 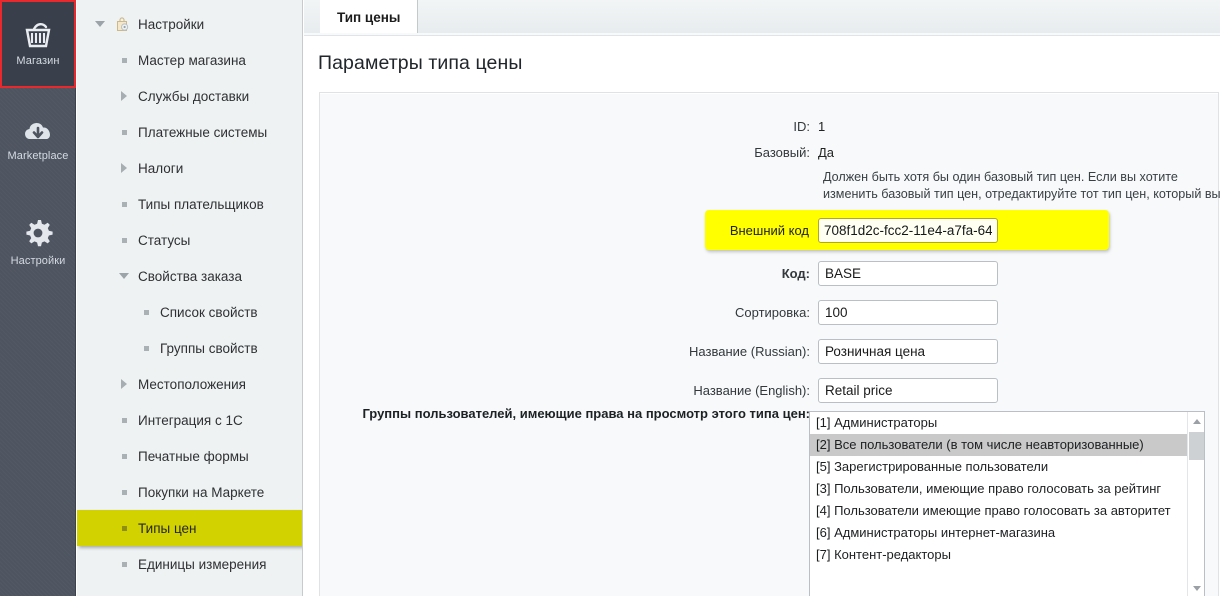 I want to click on form-row-sort: Сортировка:, so click(x=770, y=312).